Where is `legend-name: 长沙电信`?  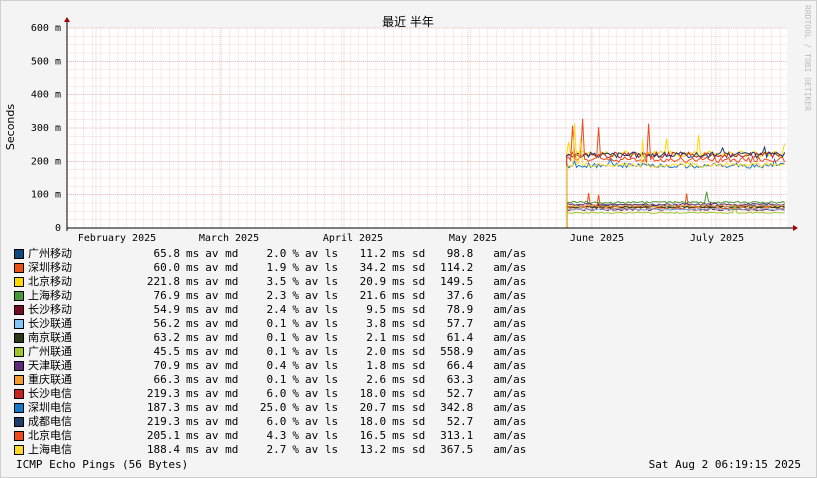
legend-name: 长沙电信 is located at coordinates (50, 393).